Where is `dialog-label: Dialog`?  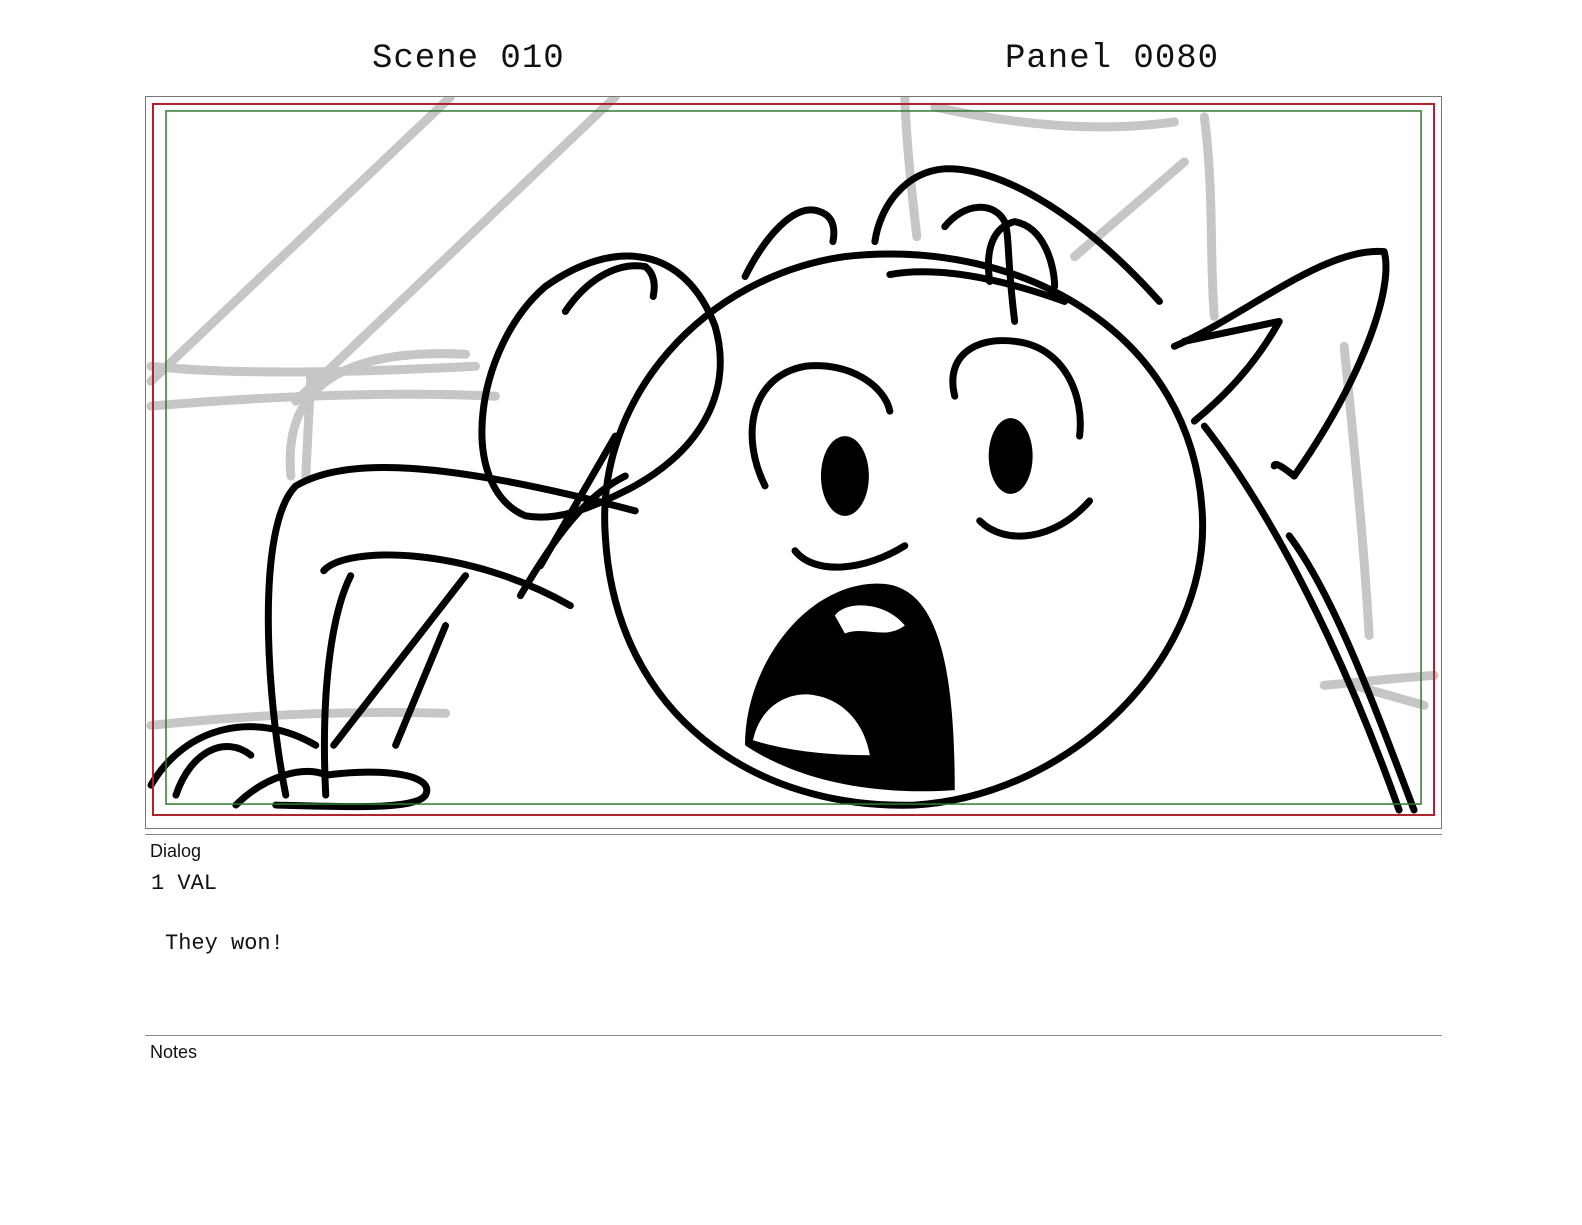
dialog-label: Dialog is located at coordinates (176, 851).